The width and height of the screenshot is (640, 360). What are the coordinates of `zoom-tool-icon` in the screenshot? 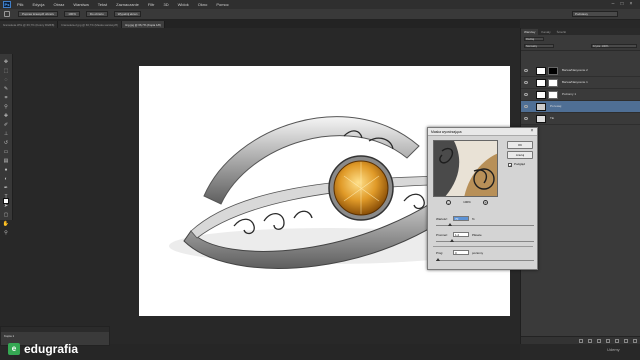 It's located at (7, 14).